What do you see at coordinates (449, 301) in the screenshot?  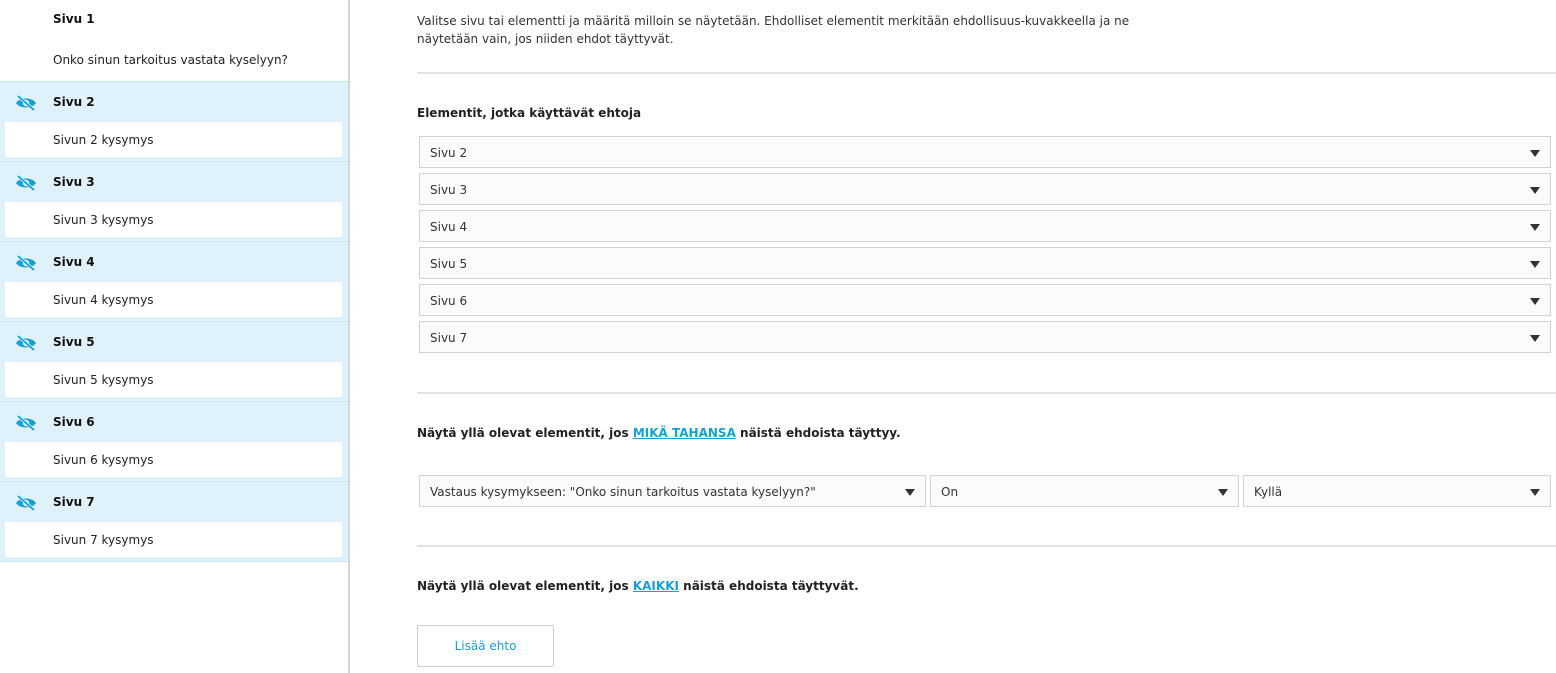 I see `select-value: Sivu 6` at bounding box center [449, 301].